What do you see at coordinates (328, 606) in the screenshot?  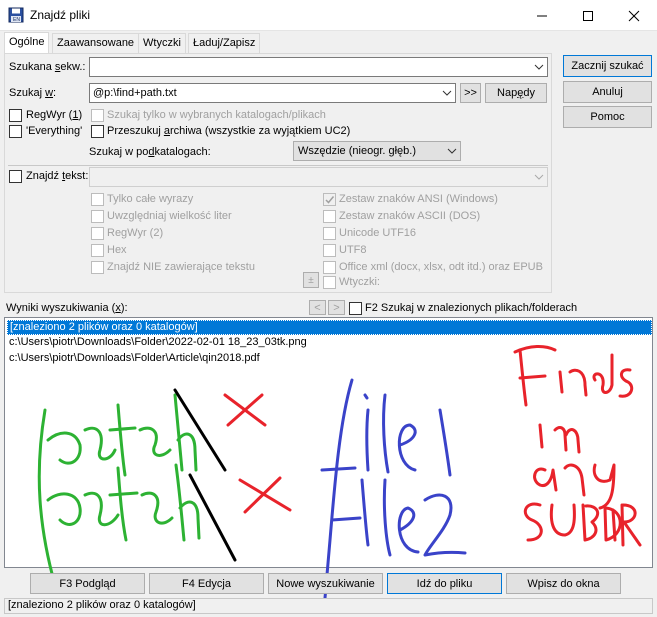 I see `status-bar: [znaleziono 2 plików oraz 0 katalogów]` at bounding box center [328, 606].